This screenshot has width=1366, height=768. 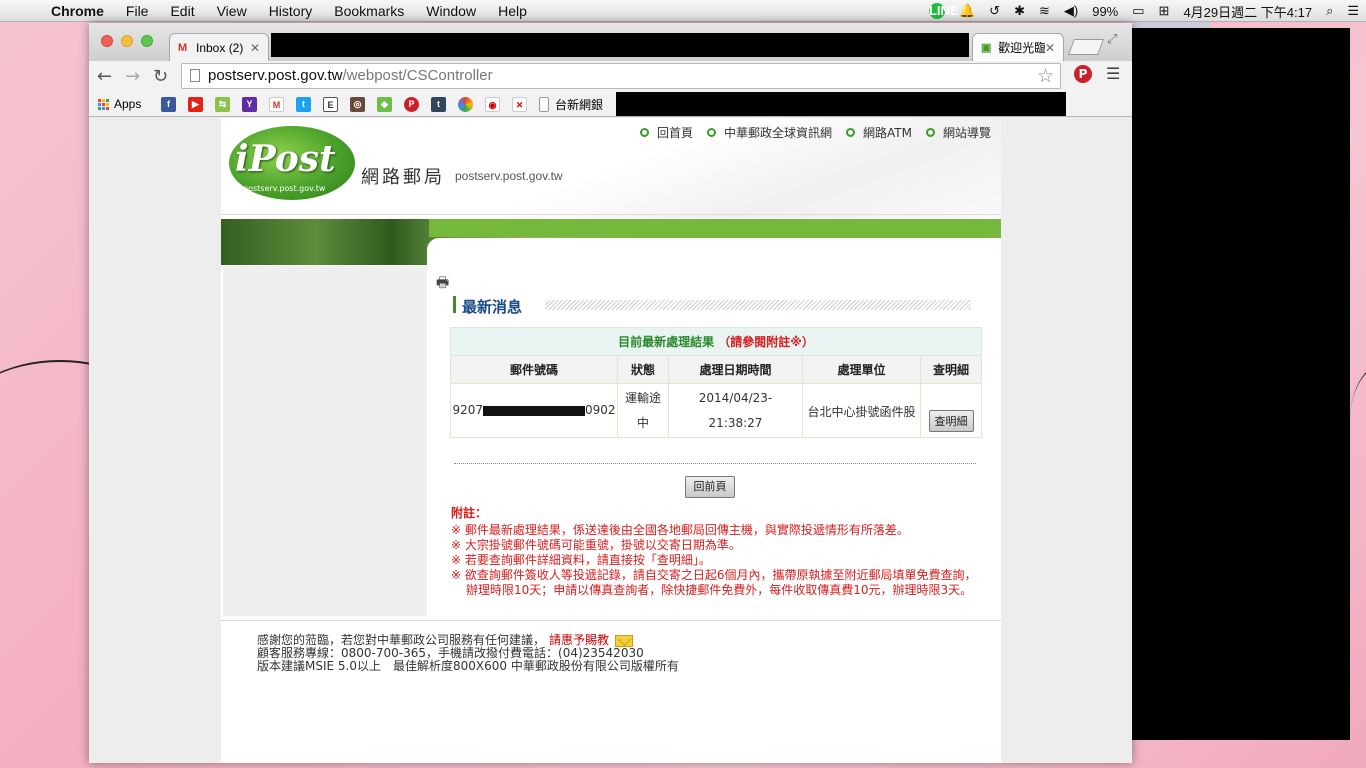 I want to click on menu-help: Help, so click(x=512, y=11).